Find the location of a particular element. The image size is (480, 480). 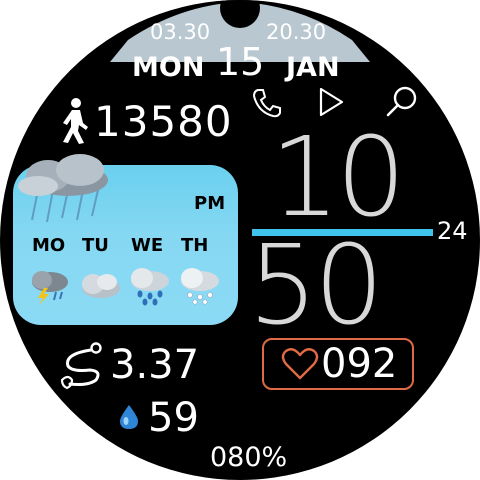

weather-day-mo: MO is located at coordinates (49, 245).